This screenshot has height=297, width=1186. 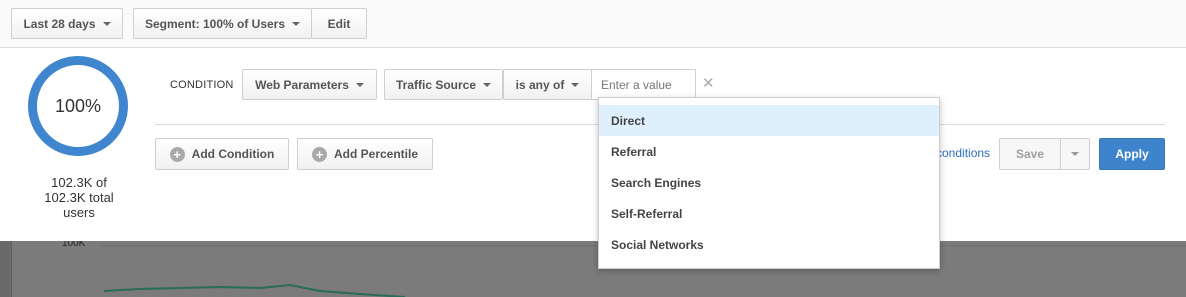 What do you see at coordinates (202, 85) in the screenshot?
I see `condition-label: CONDITION` at bounding box center [202, 85].